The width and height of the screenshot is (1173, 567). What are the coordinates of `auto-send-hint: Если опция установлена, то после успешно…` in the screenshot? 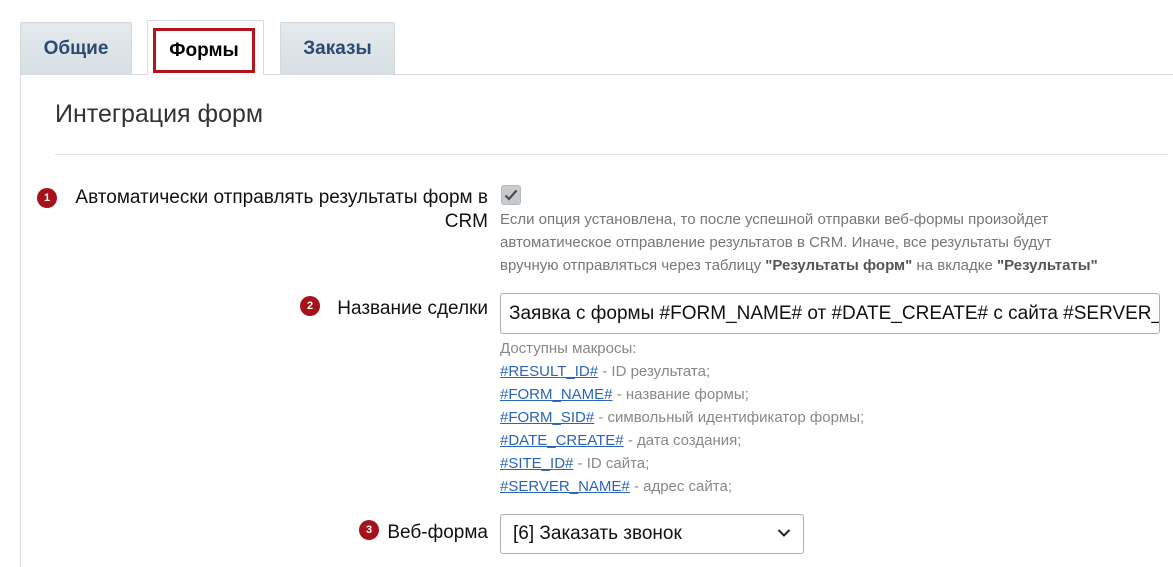 It's located at (799, 242).